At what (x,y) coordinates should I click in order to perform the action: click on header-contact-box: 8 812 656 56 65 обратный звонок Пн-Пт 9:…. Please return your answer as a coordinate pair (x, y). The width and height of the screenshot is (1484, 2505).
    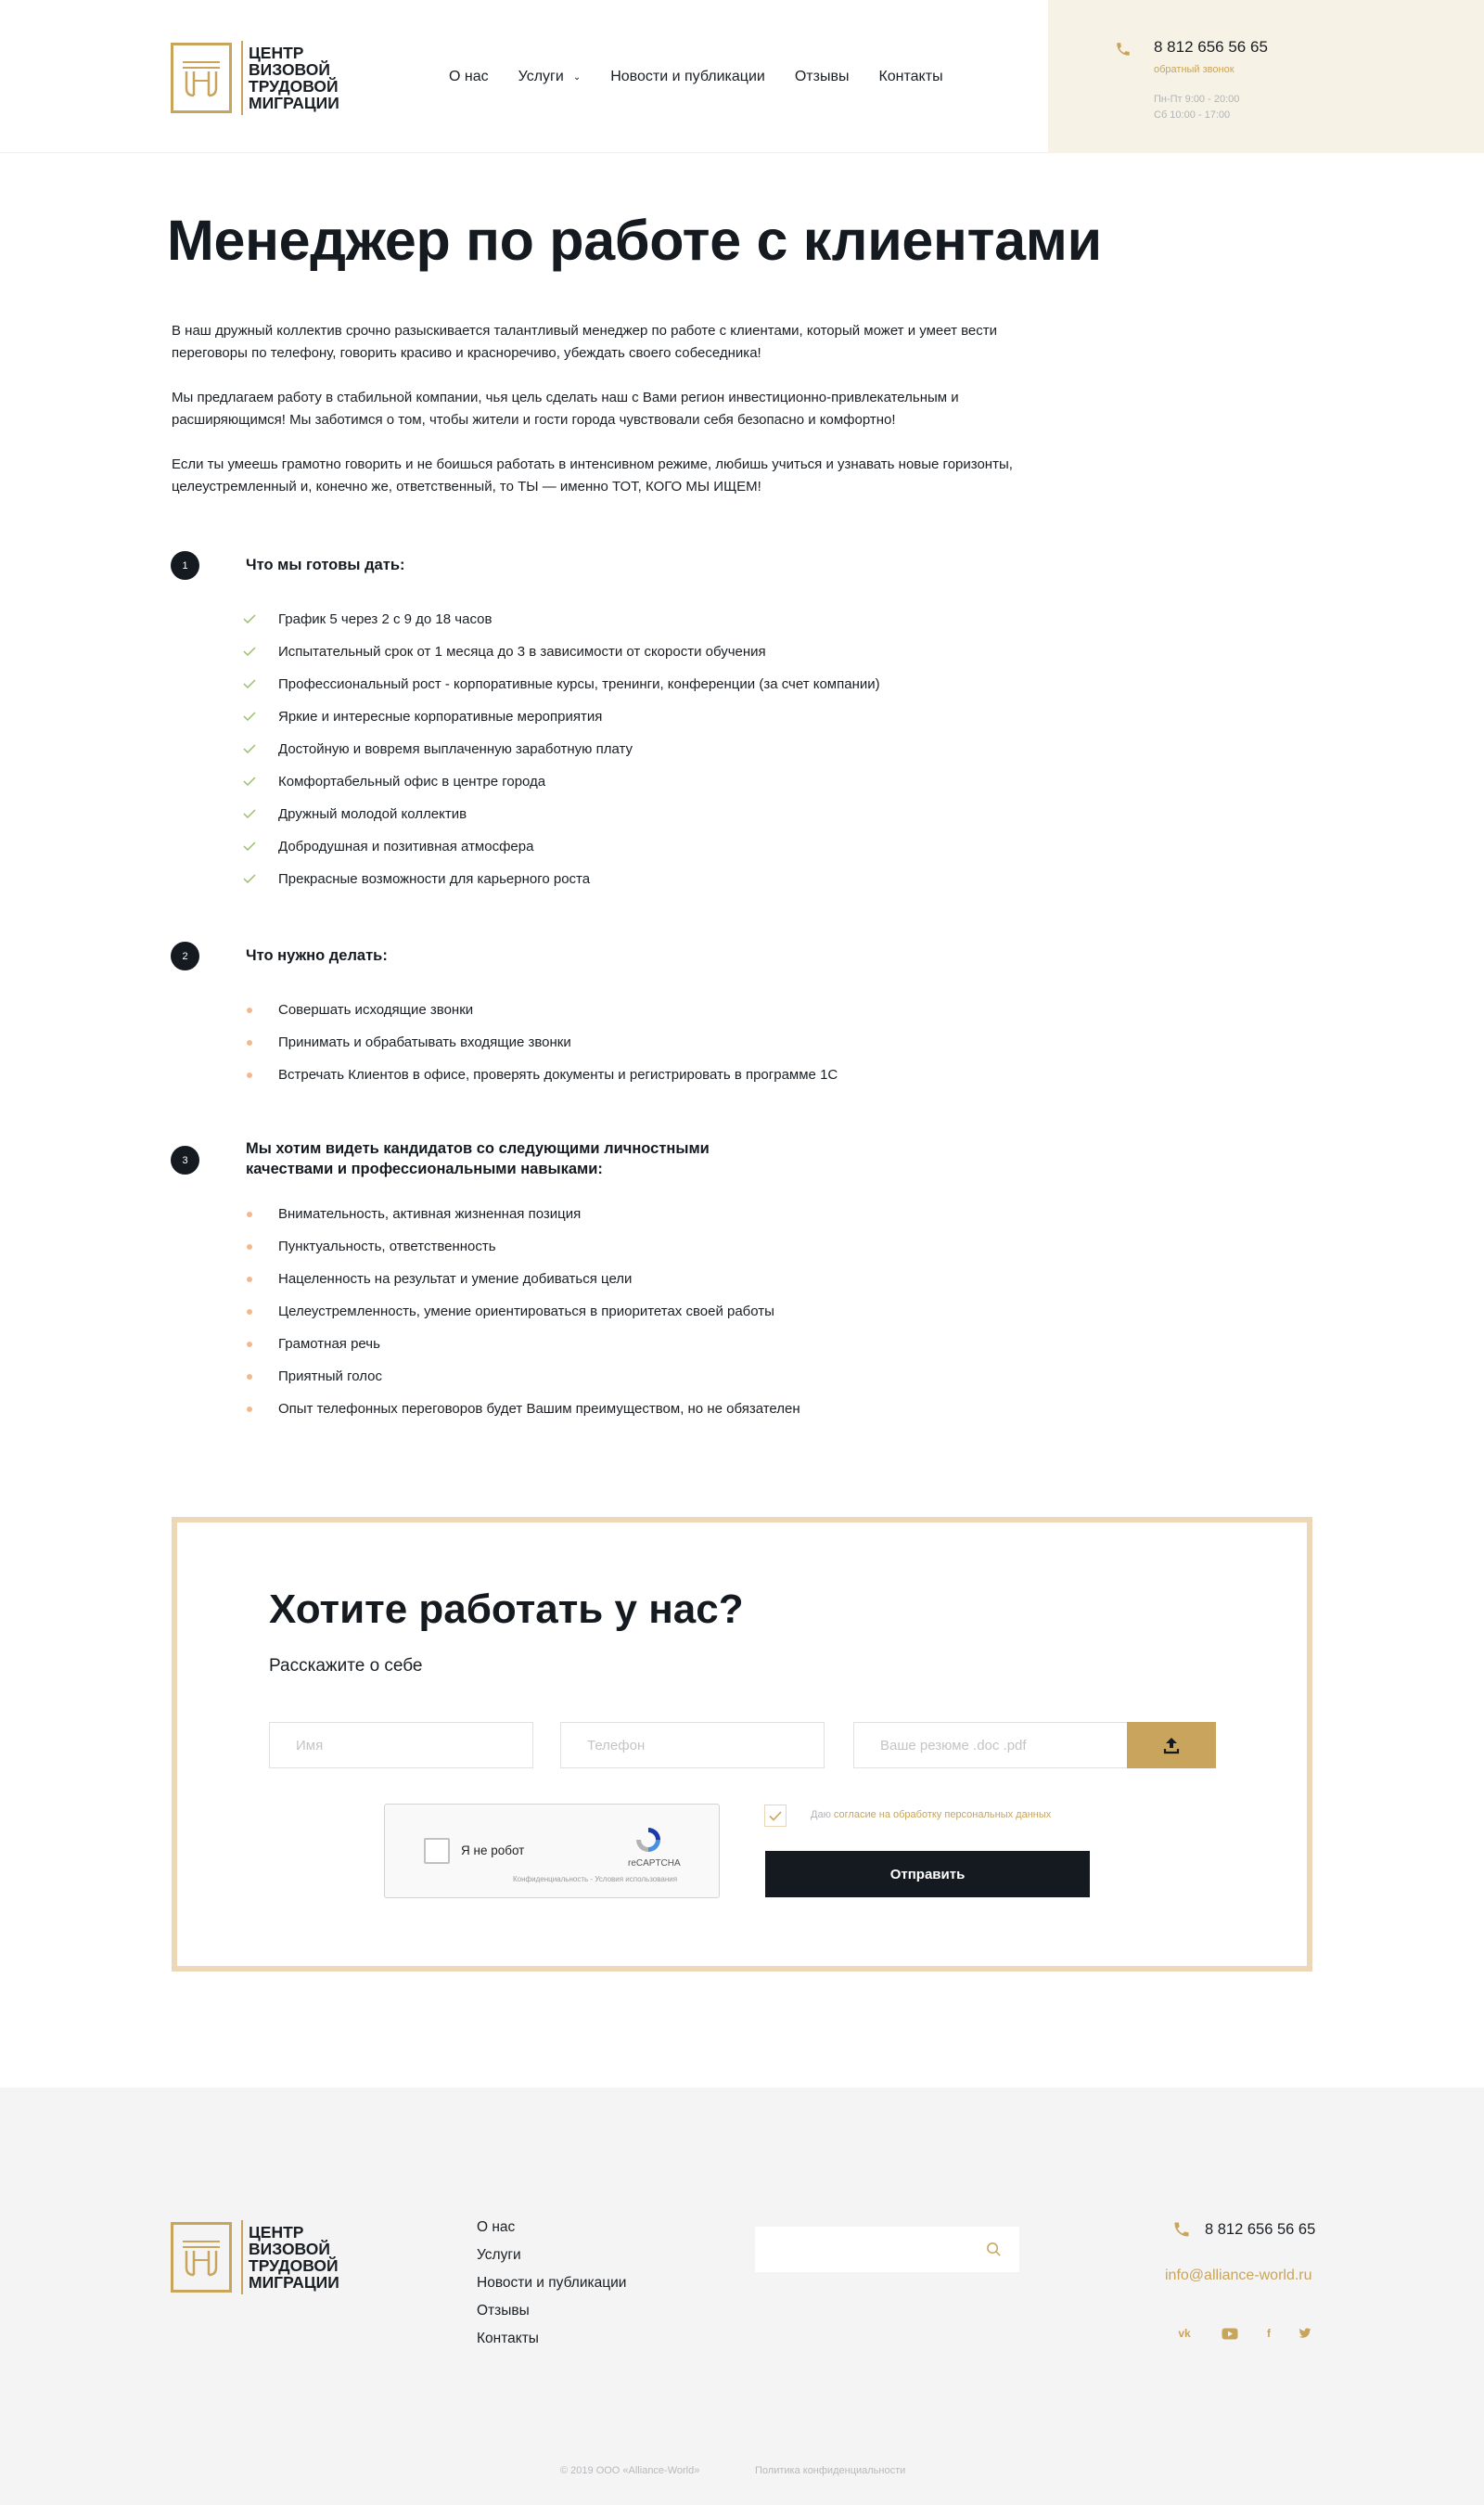
    Looking at the image, I should click on (1266, 77).